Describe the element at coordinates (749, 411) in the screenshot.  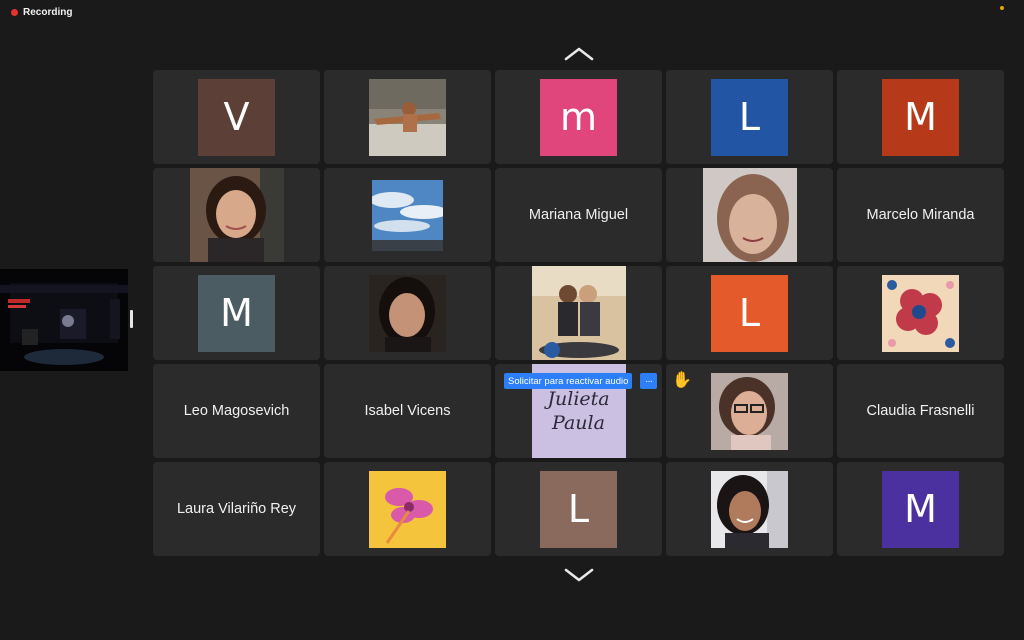
I see `woman-glasses-photo` at that location.